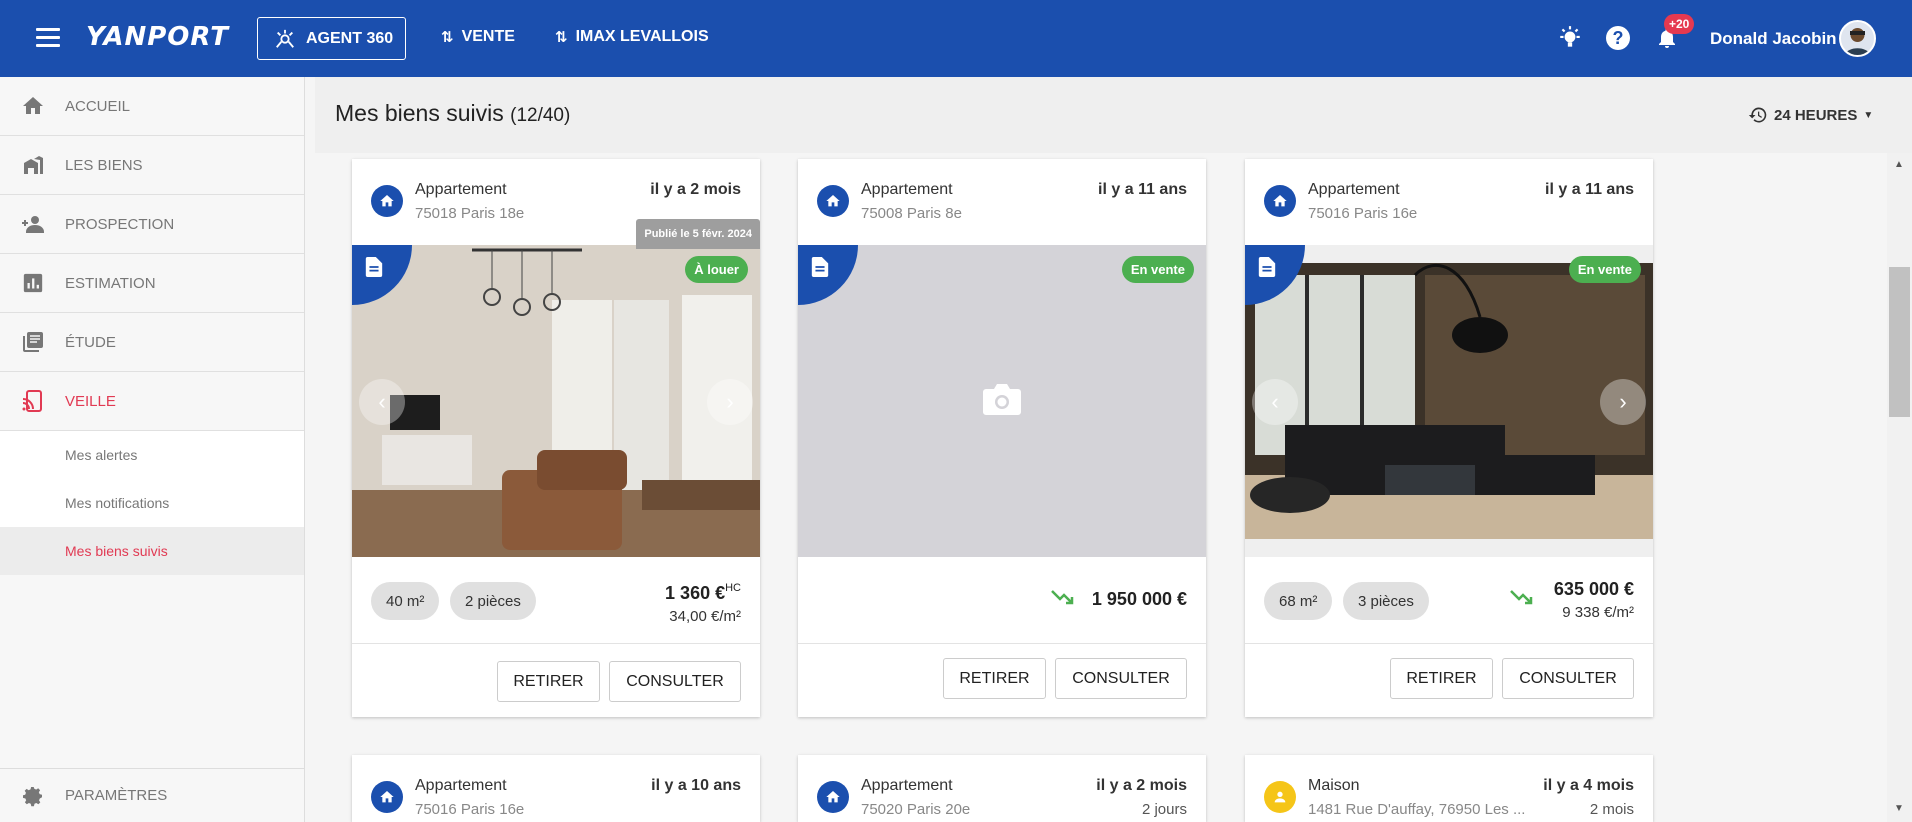 The image size is (1912, 822). What do you see at coordinates (1899, 808) in the screenshot?
I see `scroll-down-icon: ▼` at bounding box center [1899, 808].